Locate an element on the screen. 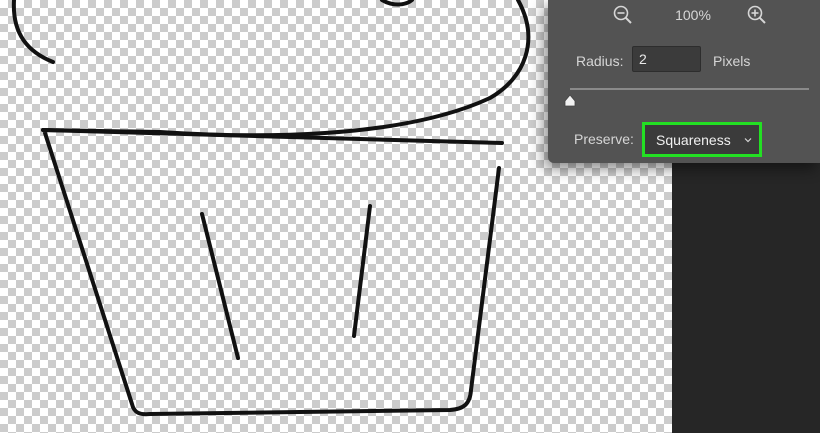 The width and height of the screenshot is (820, 433). zoom-out-icon is located at coordinates (622, 14).